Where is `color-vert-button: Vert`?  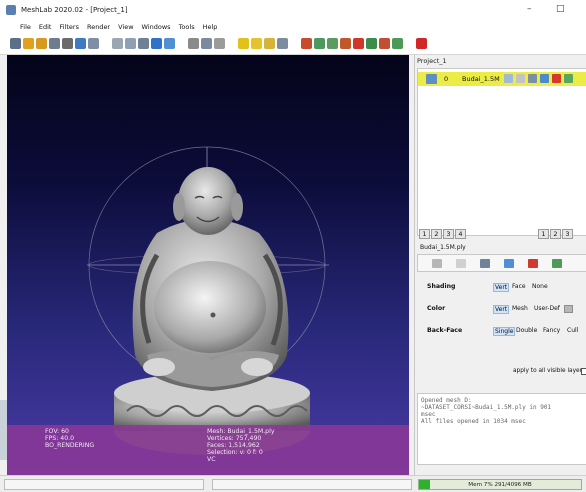 color-vert-button: Vert is located at coordinates (501, 309).